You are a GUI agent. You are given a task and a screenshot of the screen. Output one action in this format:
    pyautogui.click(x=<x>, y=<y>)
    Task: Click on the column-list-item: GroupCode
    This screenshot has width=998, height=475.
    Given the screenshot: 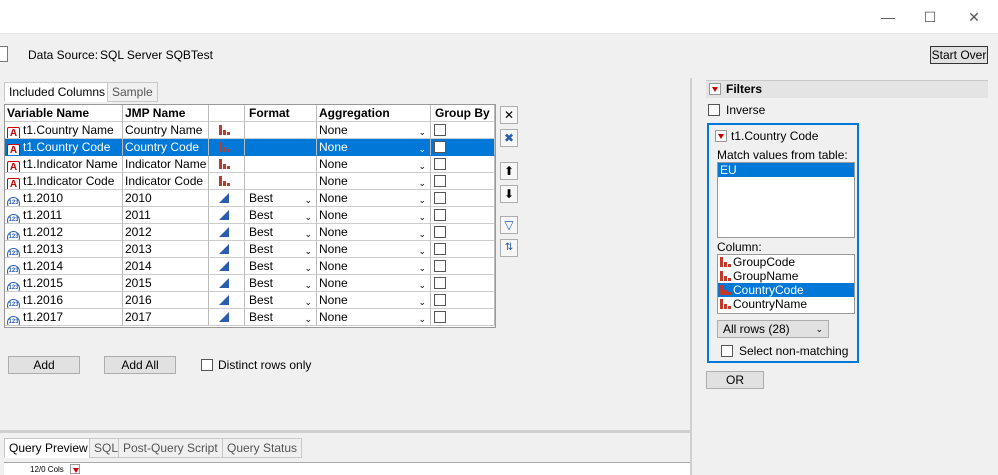 What is the action you would take?
    pyautogui.click(x=786, y=262)
    